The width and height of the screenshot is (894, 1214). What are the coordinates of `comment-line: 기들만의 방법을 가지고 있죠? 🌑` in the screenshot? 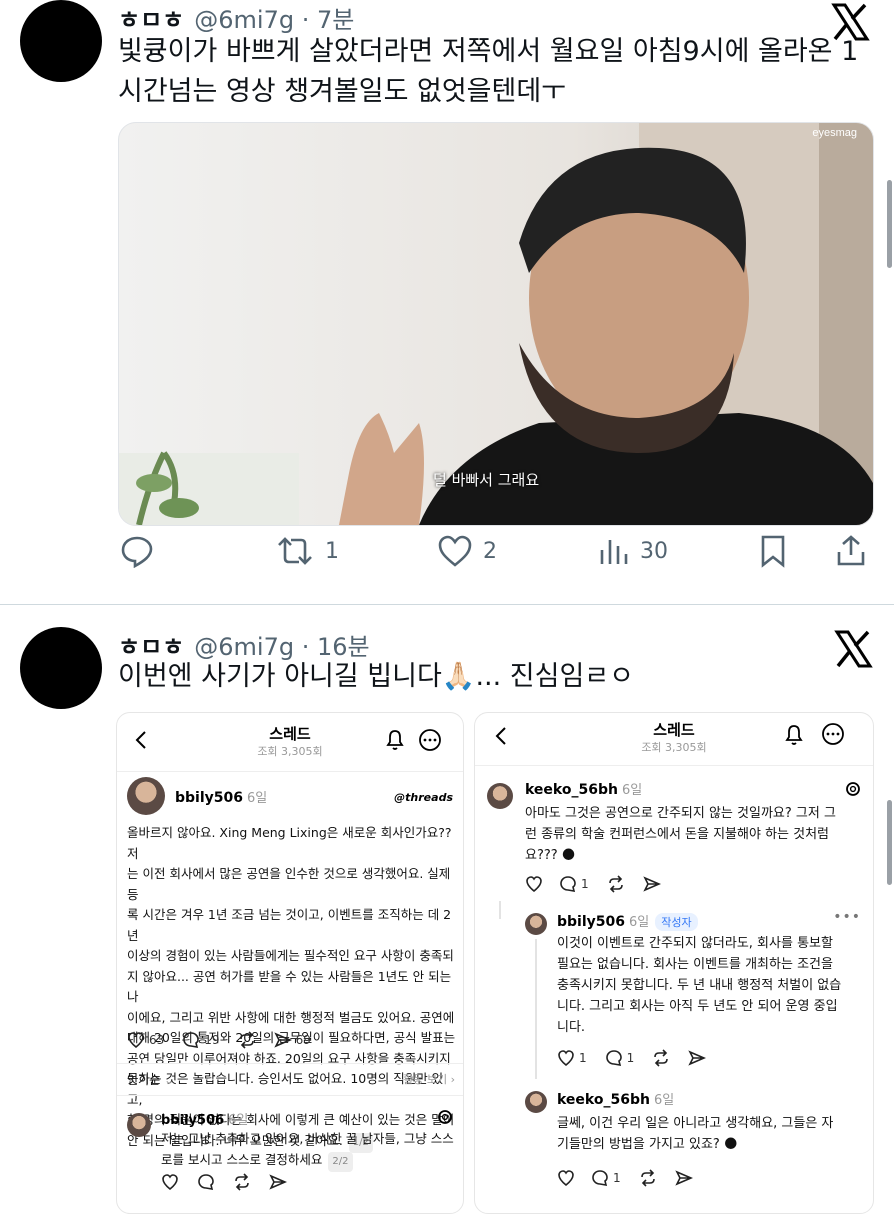 It's located at (647, 1144).